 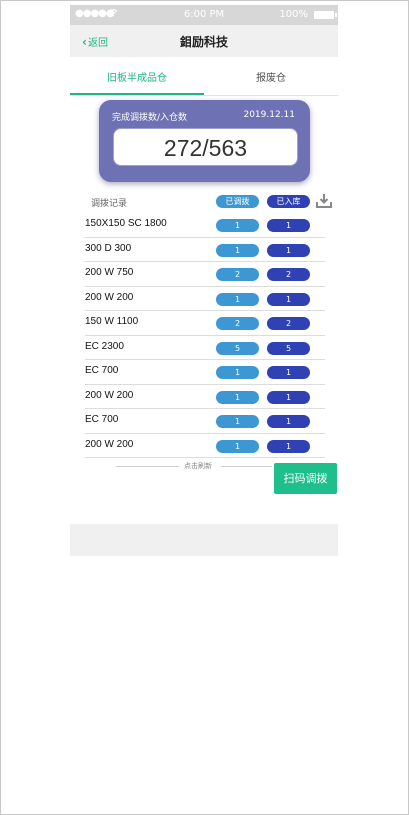 I want to click on summary-count: 272/563, so click(x=205, y=147).